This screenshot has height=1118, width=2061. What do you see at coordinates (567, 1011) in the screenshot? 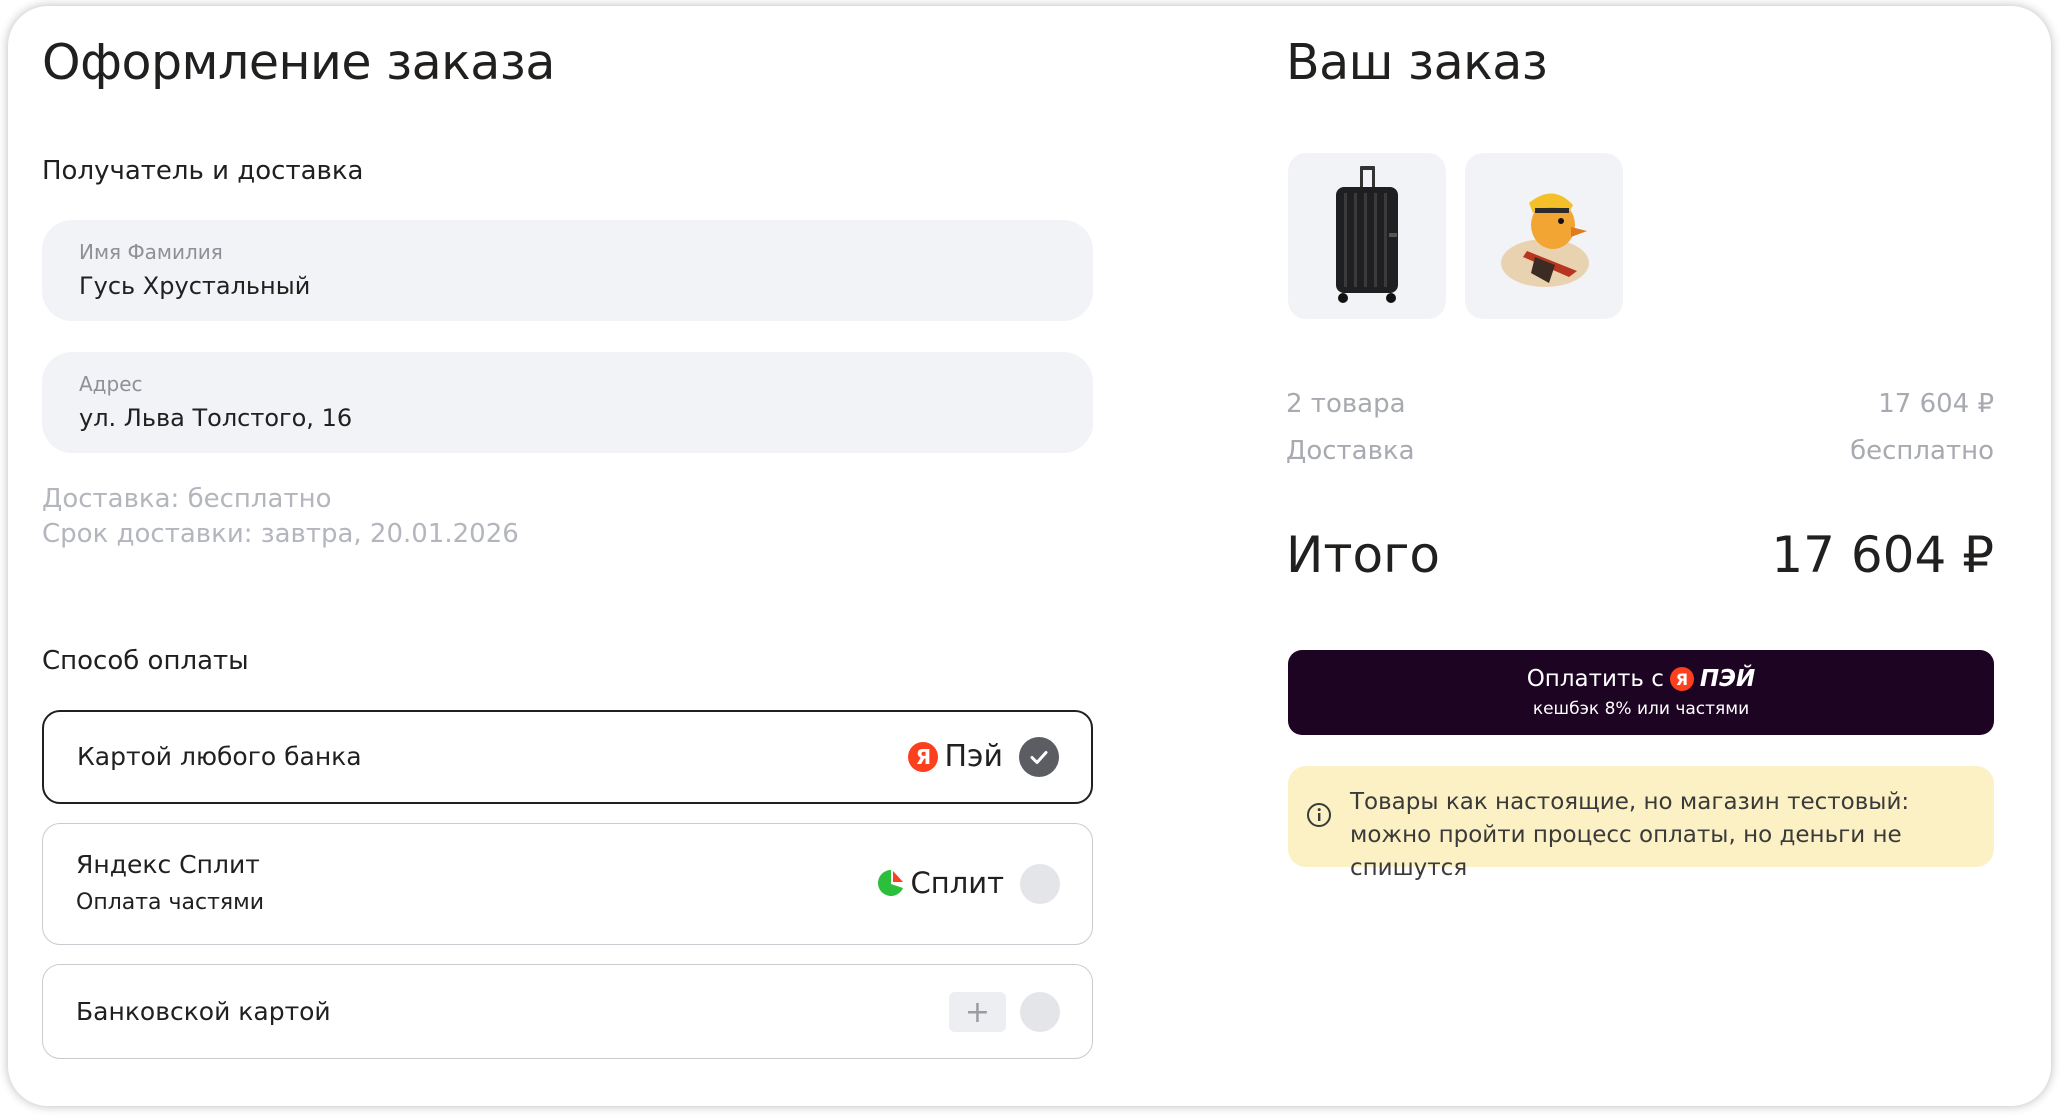
I see `payment-option-bank-card: Банковской картой +` at bounding box center [567, 1011].